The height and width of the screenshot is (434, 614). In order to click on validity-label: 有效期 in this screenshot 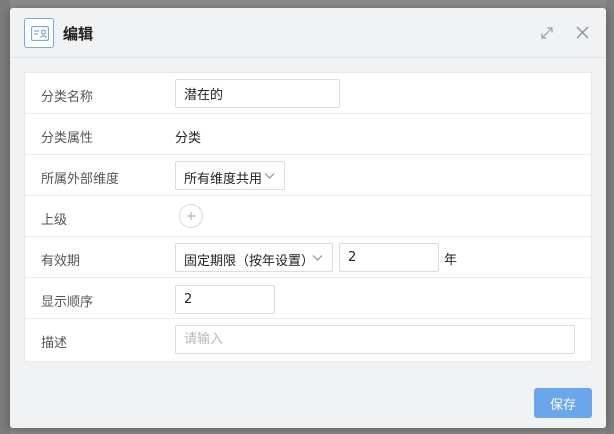, I will do `click(61, 261)`.